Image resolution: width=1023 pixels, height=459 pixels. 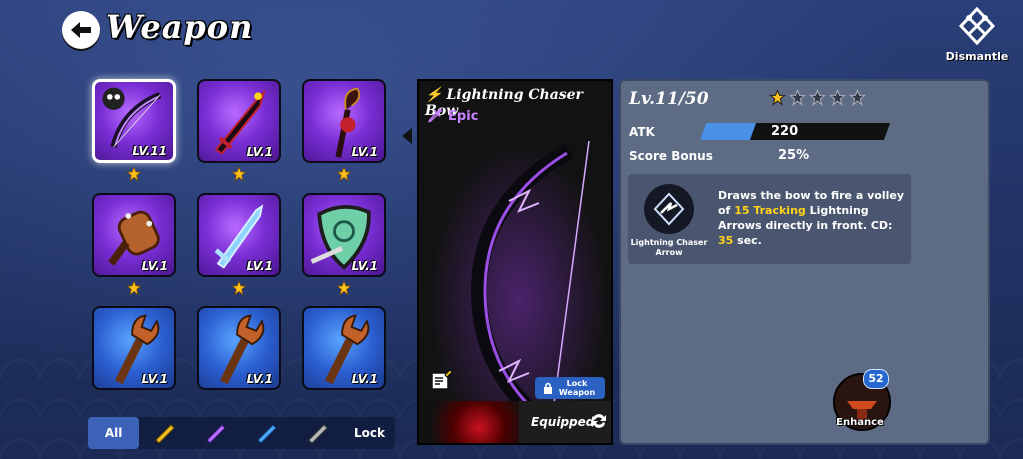 What do you see at coordinates (463, 116) in the screenshot?
I see `weapon-rarity: Epic` at bounding box center [463, 116].